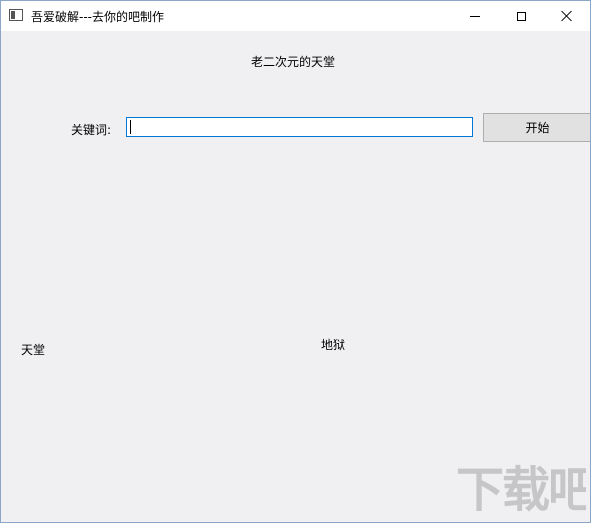  Describe the element at coordinates (536, 127) in the screenshot. I see `start-button: 开始` at that location.